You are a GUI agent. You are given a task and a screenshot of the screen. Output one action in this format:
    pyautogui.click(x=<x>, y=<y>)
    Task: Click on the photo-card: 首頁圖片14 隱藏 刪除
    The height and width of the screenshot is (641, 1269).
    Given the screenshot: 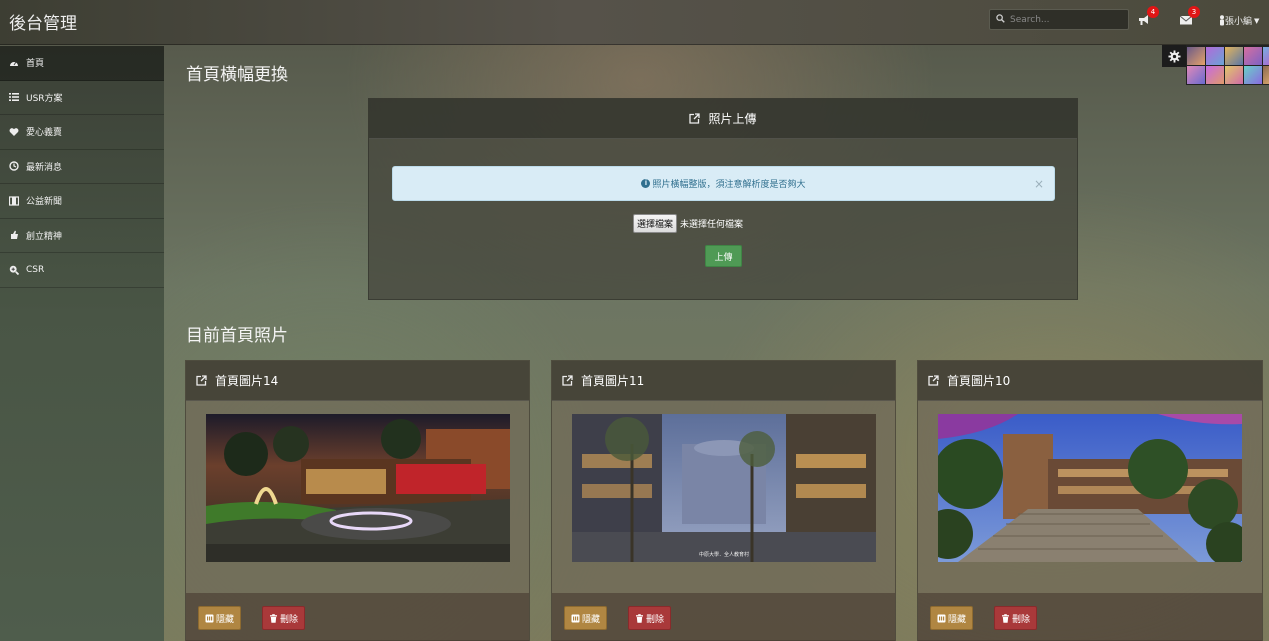 What is the action you would take?
    pyautogui.click(x=357, y=500)
    